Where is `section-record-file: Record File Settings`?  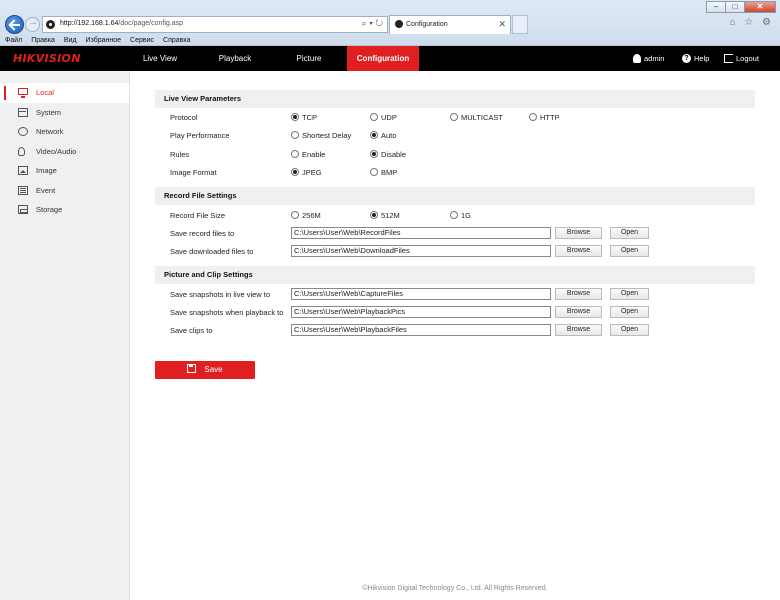
section-record-file: Record File Settings is located at coordinates (455, 196).